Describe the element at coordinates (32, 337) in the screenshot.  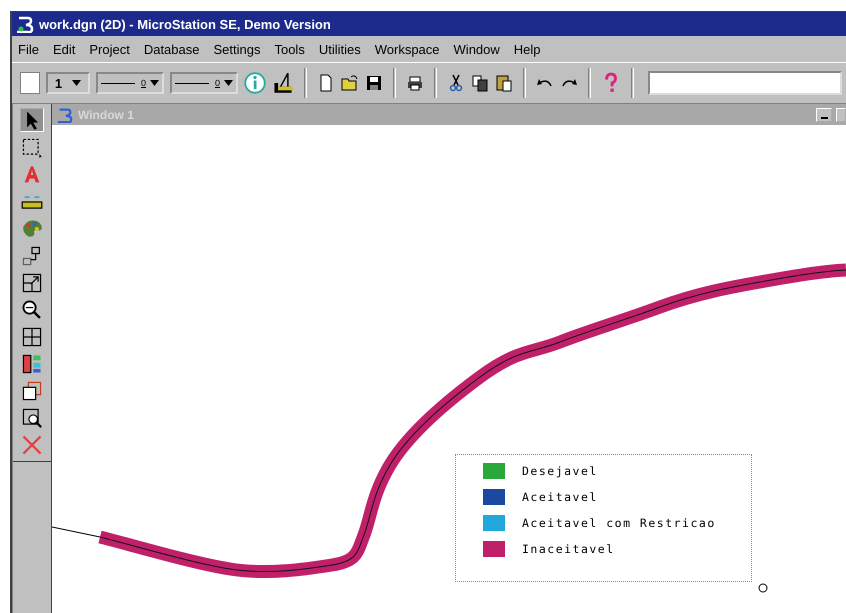
I see `grid-icon` at that location.